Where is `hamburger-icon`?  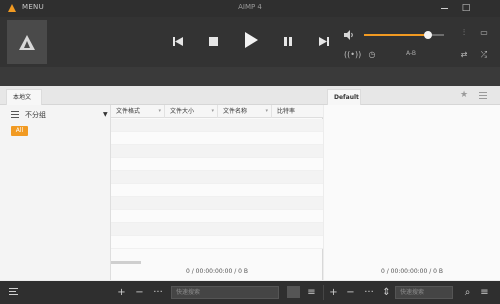
hamburger-icon is located at coordinates (15, 115).